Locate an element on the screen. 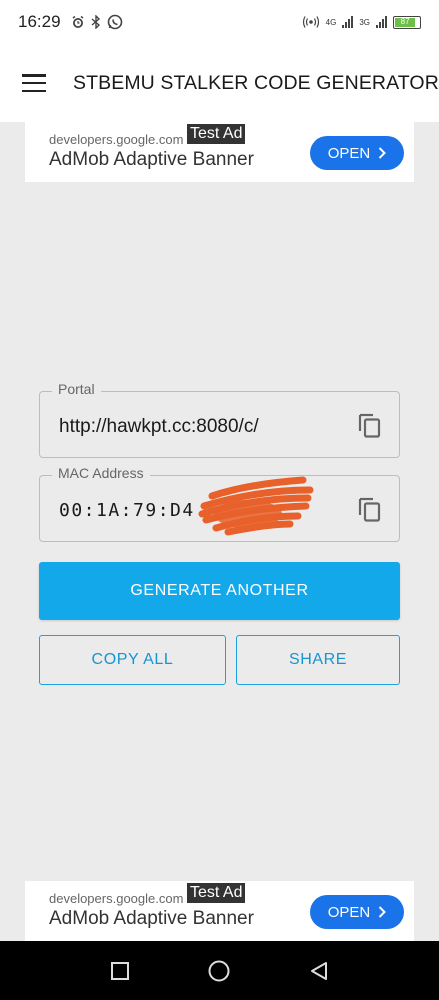  mac-value: 00:1A:79:D4 is located at coordinates (127, 510).